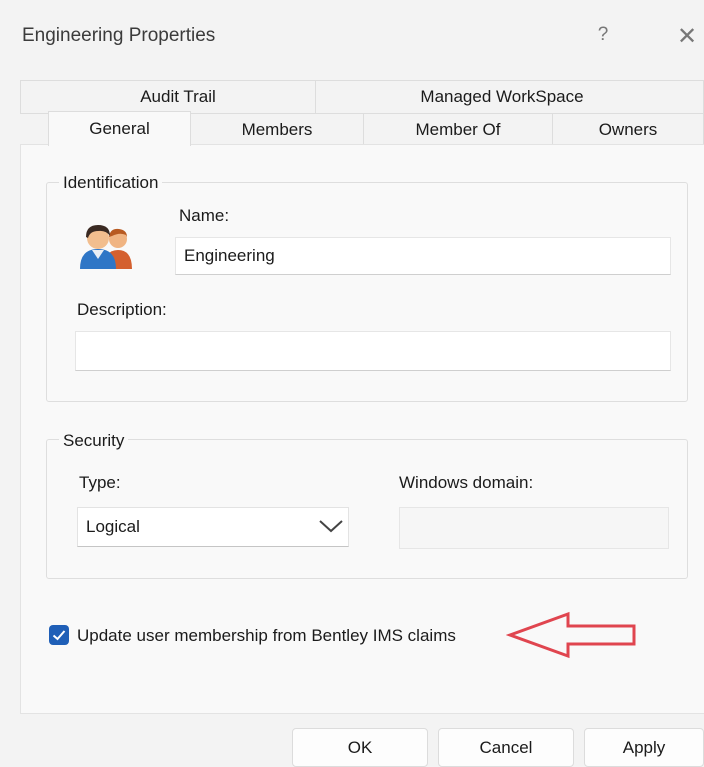 The image size is (704, 767). Describe the element at coordinates (100, 482) in the screenshot. I see `type-label: Type:` at that location.